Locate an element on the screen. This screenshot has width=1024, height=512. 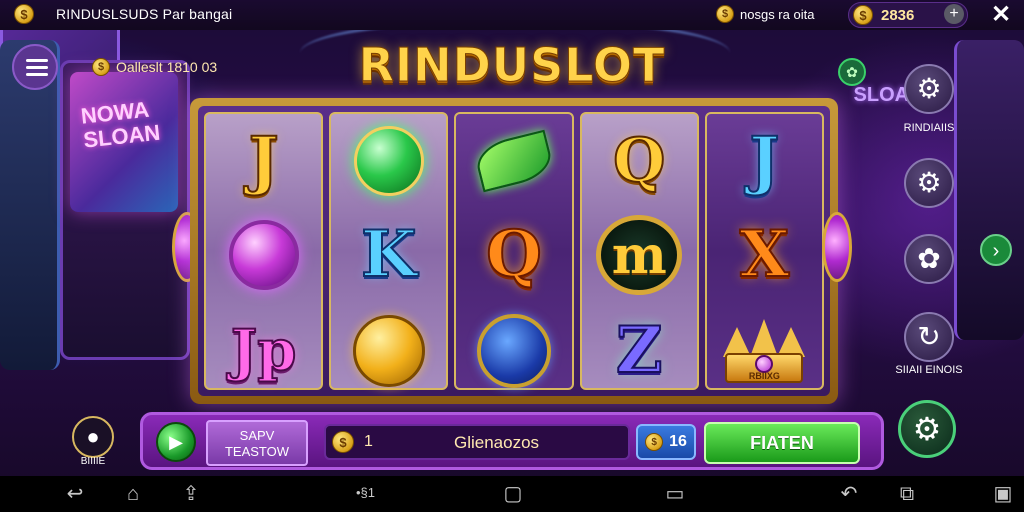
bet-value: 1 is located at coordinates (368, 441).